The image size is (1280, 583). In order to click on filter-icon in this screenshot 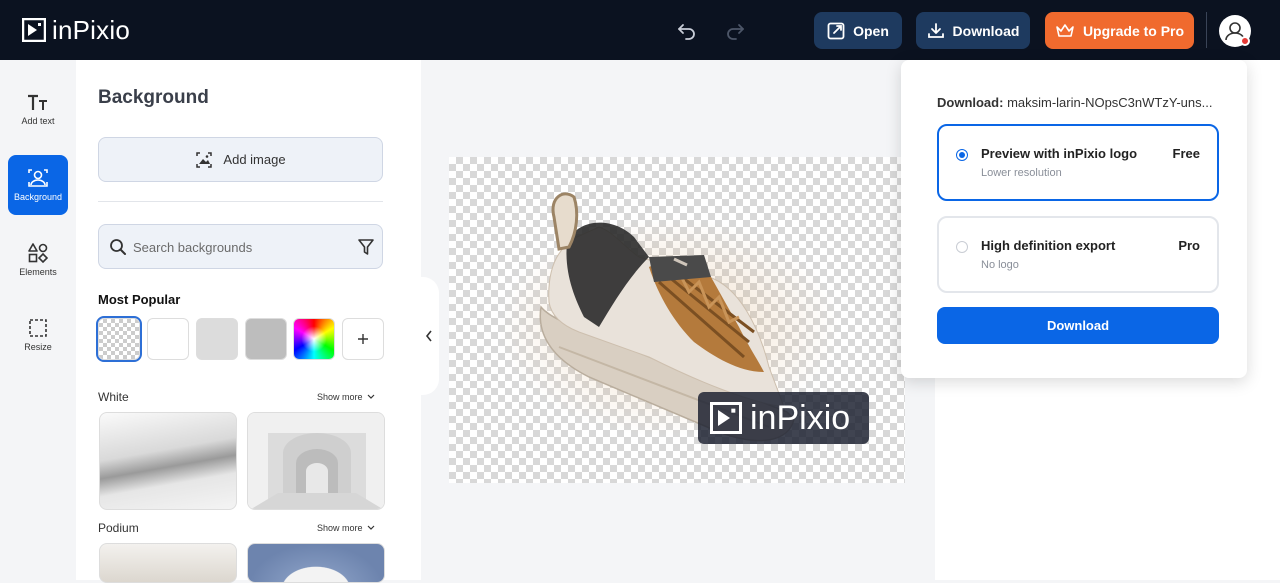, I will do `click(366, 247)`.